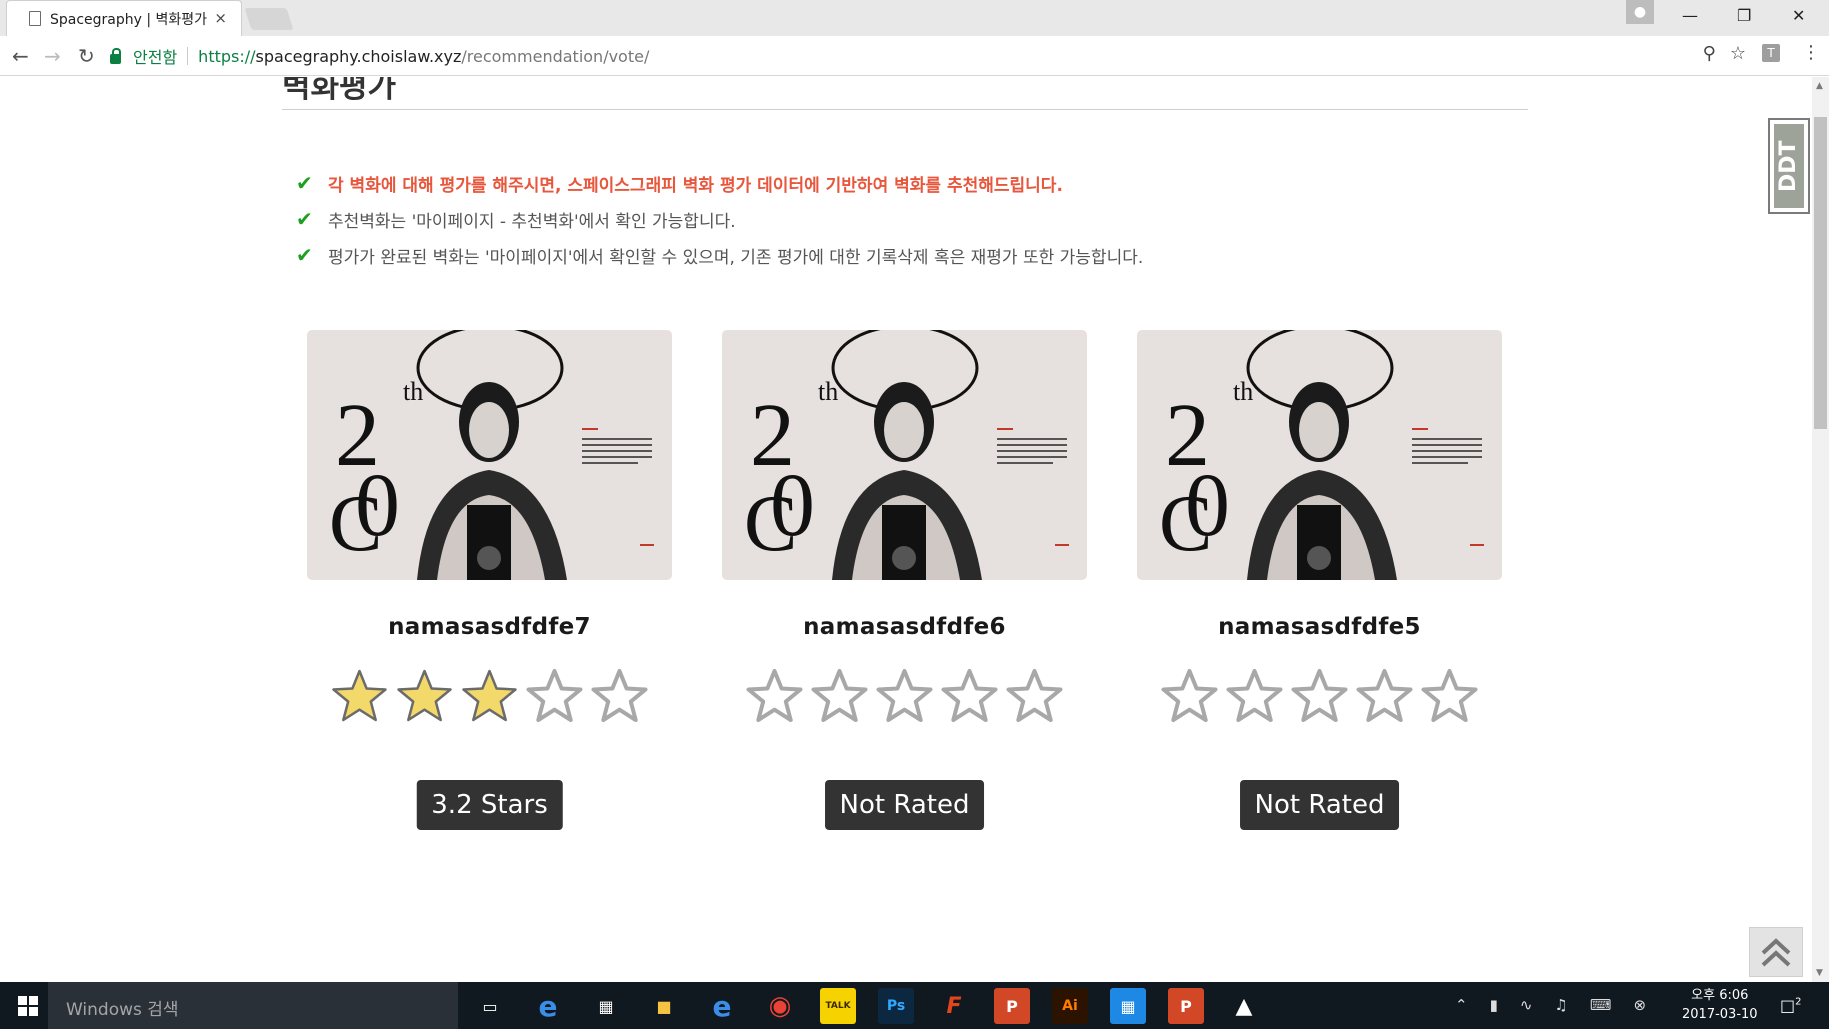 The width and height of the screenshot is (1829, 1029). Describe the element at coordinates (1186, 1006) in the screenshot. I see `powerpoint-icon-2: P` at that location.